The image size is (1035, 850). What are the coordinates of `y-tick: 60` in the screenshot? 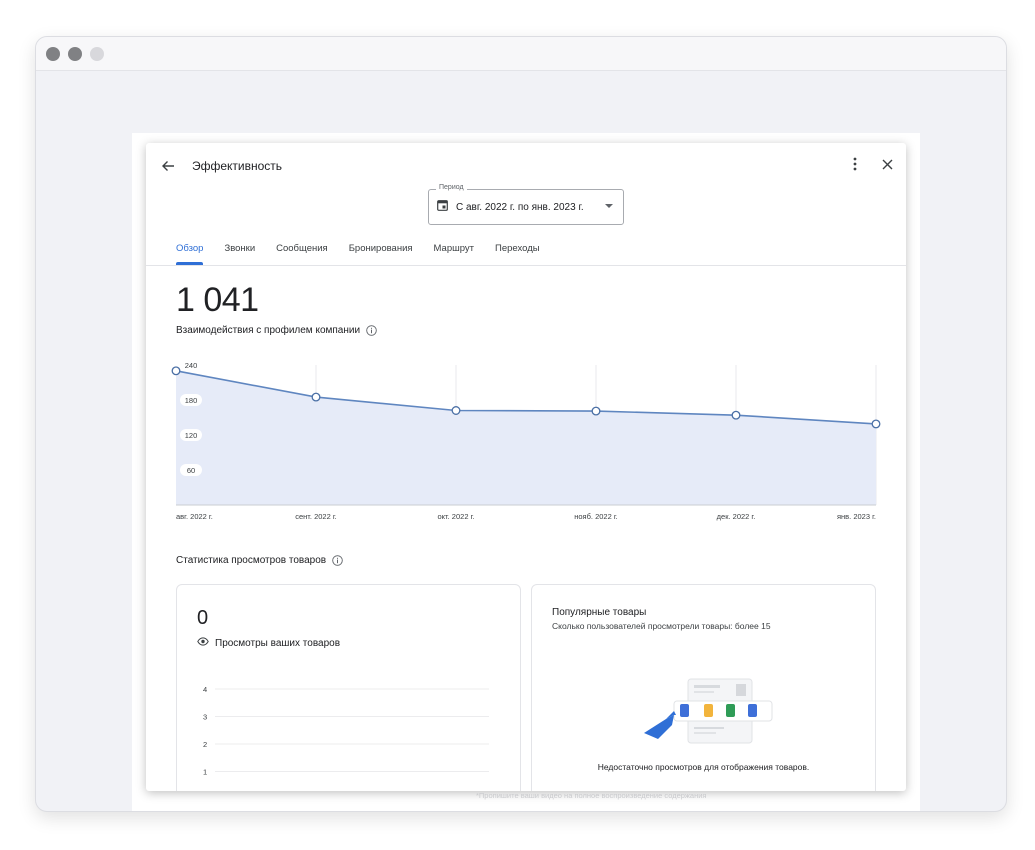 It's located at (191, 470).